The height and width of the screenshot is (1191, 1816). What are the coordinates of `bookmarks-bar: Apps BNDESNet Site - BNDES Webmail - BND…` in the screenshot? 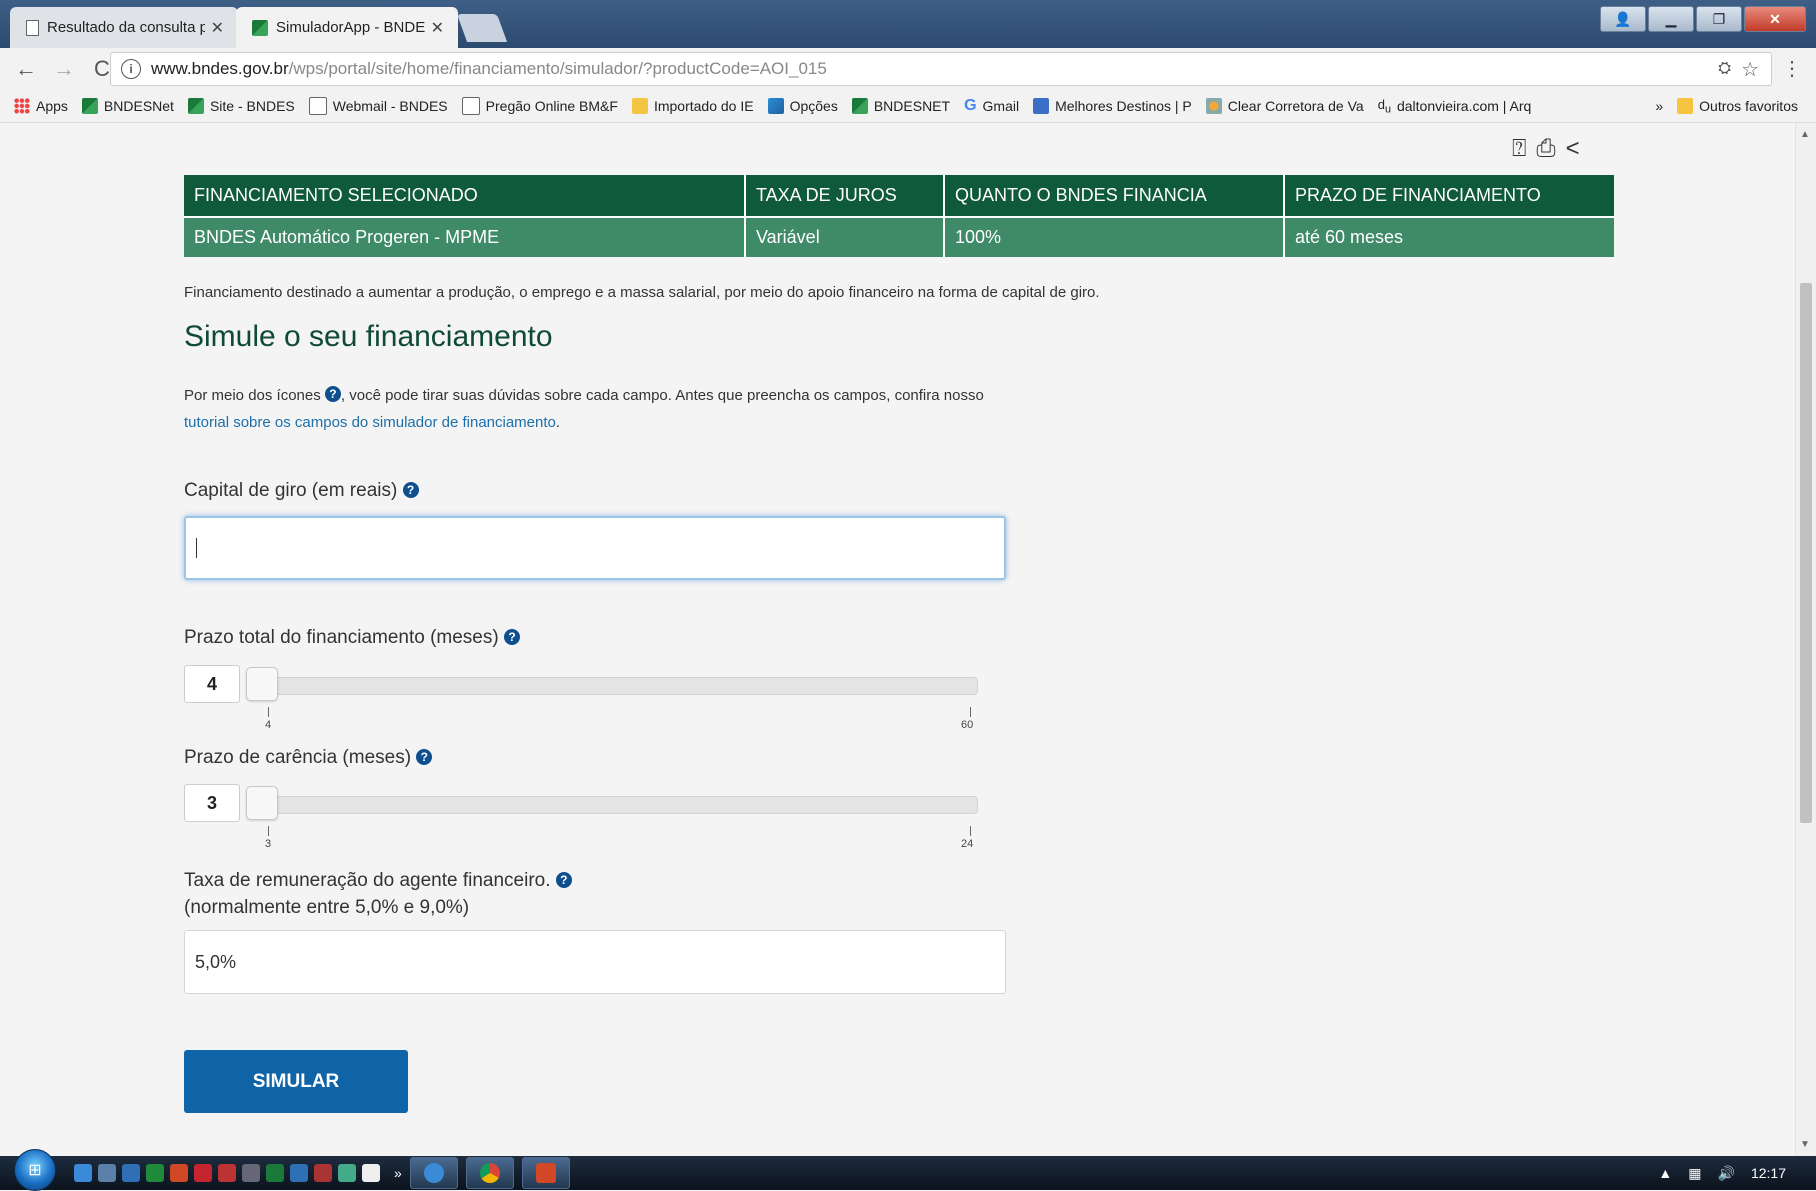 It's located at (908, 106).